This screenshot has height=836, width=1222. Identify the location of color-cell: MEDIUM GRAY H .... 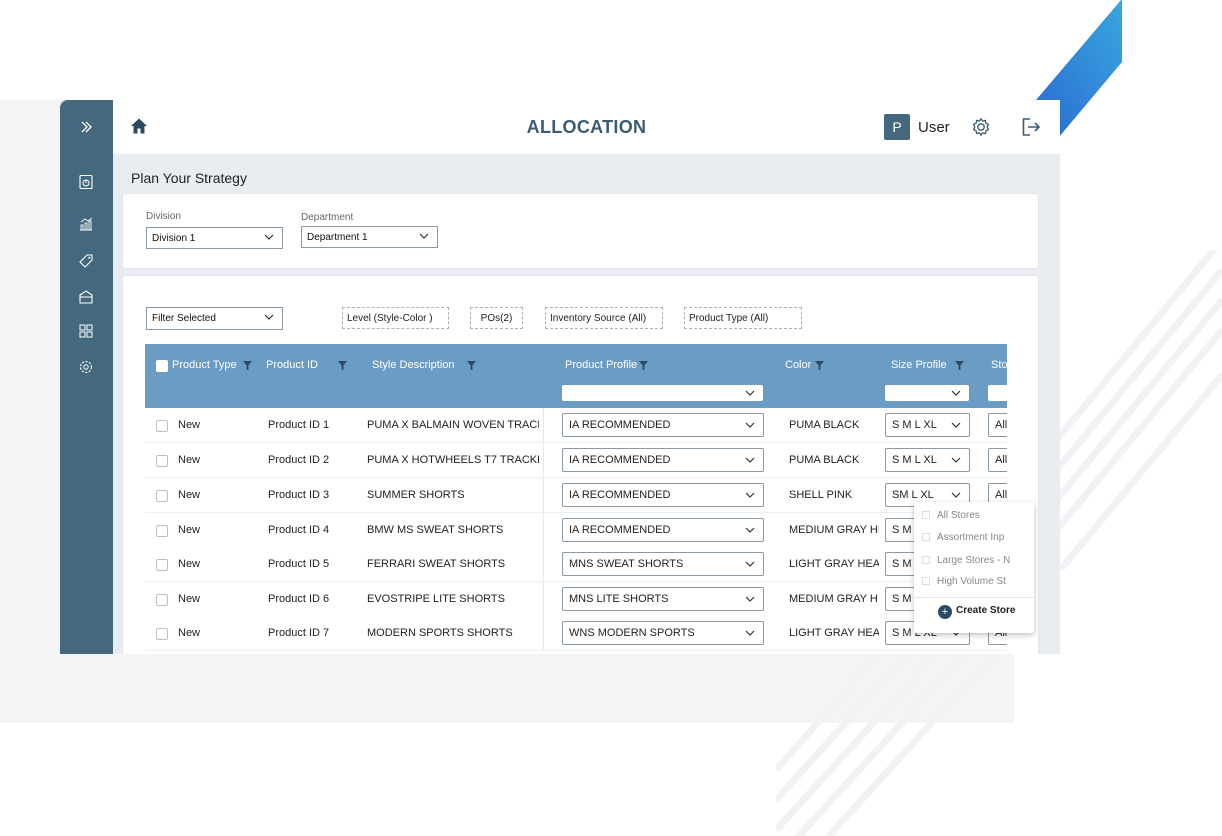
(834, 599).